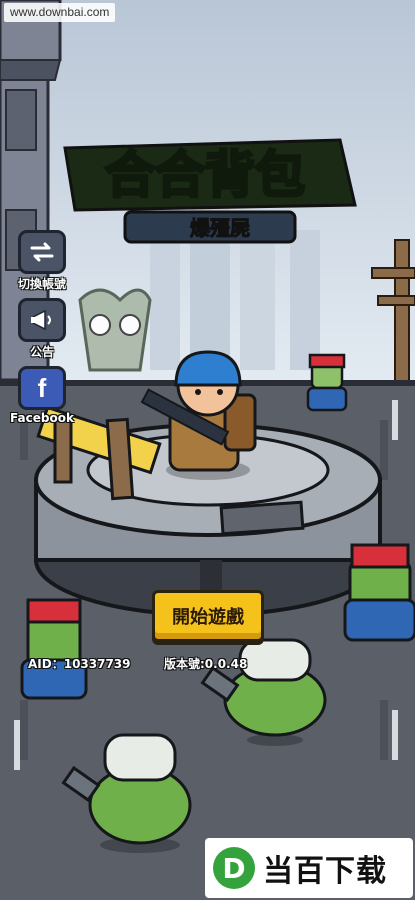 This screenshot has width=415, height=900. I want to click on switch-account-icon, so click(42, 252).